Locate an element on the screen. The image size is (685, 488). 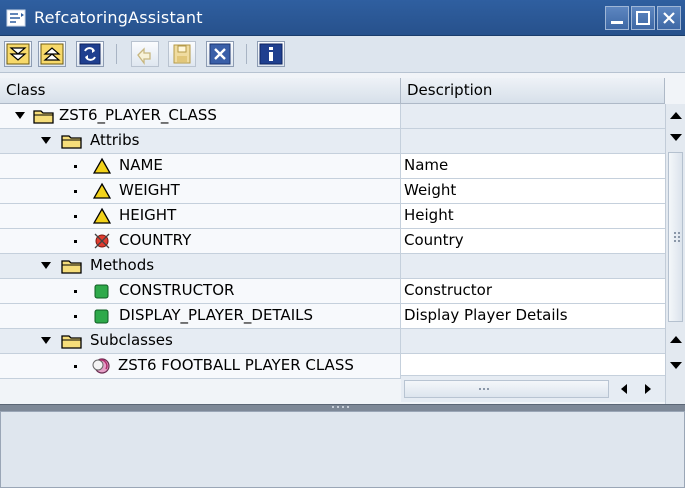
tree-node-label: Subclasses is located at coordinates (131, 340).